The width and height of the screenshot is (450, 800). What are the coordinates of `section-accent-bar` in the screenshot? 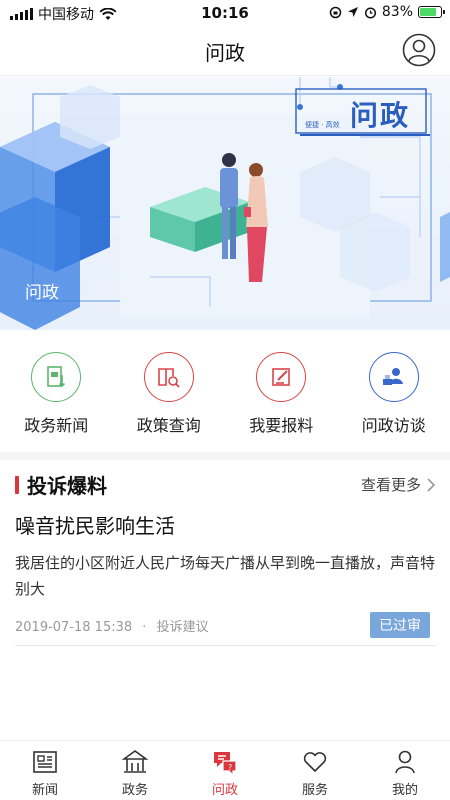 It's located at (17, 485).